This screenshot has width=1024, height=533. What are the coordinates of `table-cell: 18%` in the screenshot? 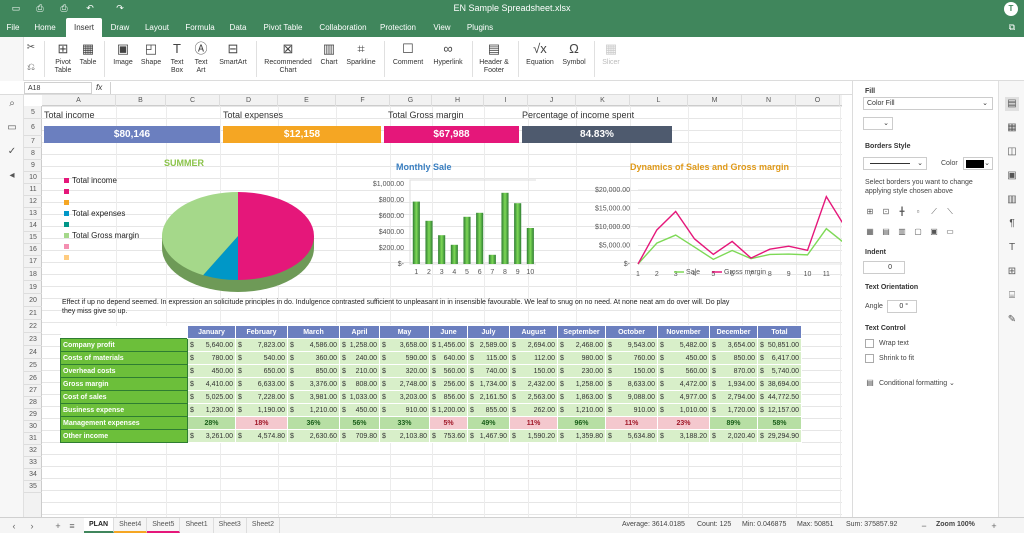 It's located at (261, 423).